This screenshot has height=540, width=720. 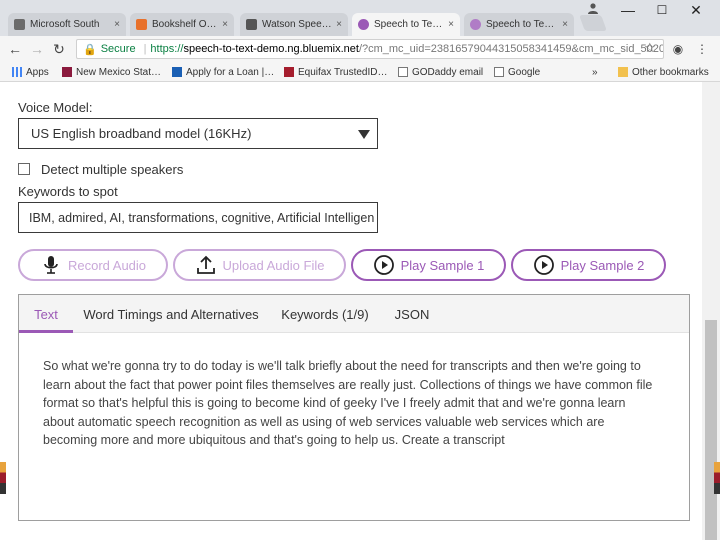 I want to click on tab-word-timings: Word Timings and Alternatives, so click(x=171, y=314).